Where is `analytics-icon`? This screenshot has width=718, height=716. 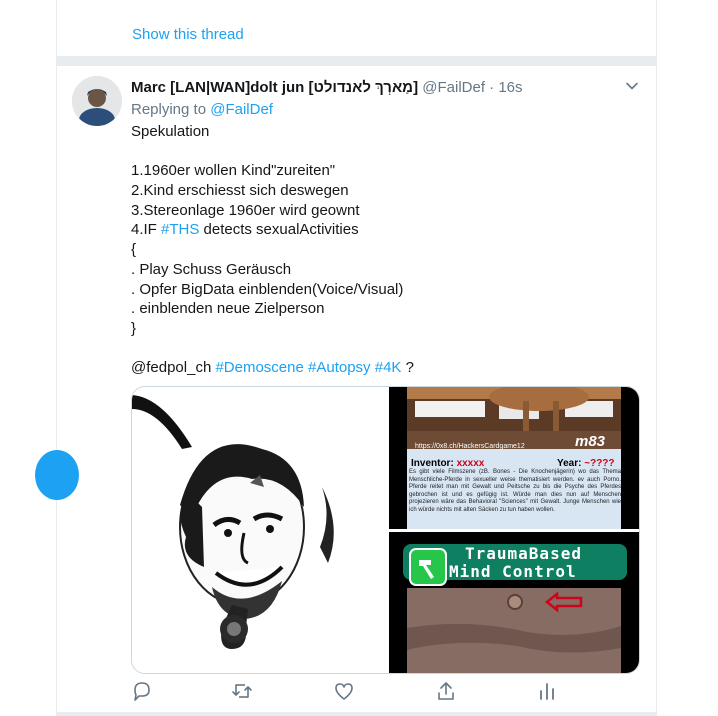 analytics-icon is located at coordinates (547, 691).